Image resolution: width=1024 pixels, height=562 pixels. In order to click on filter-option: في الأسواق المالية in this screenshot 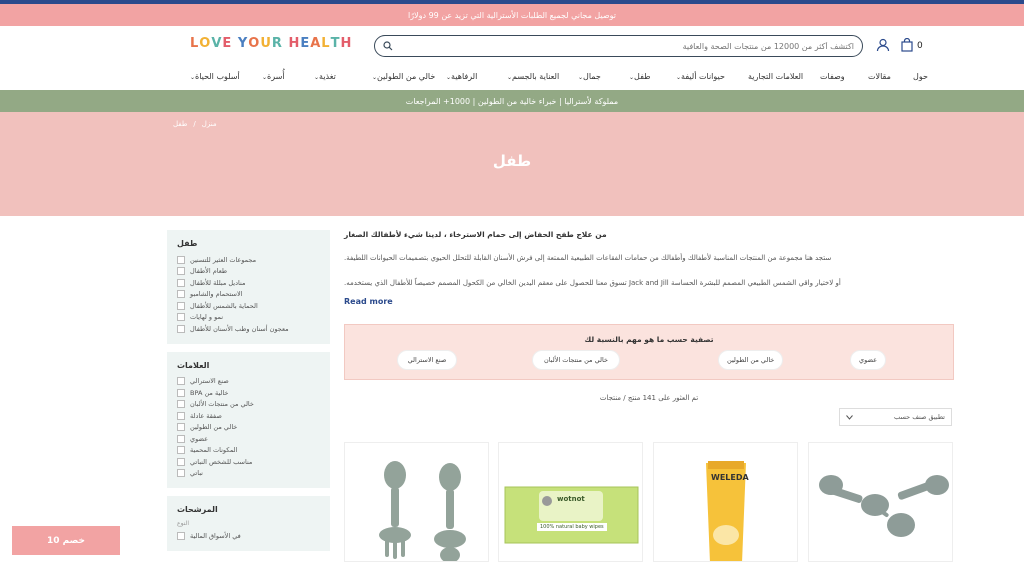, I will do `click(248, 536)`.